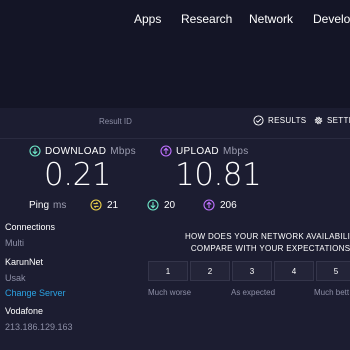  What do you see at coordinates (76, 151) in the screenshot?
I see `download-label: DOWNLOAD` at bounding box center [76, 151].